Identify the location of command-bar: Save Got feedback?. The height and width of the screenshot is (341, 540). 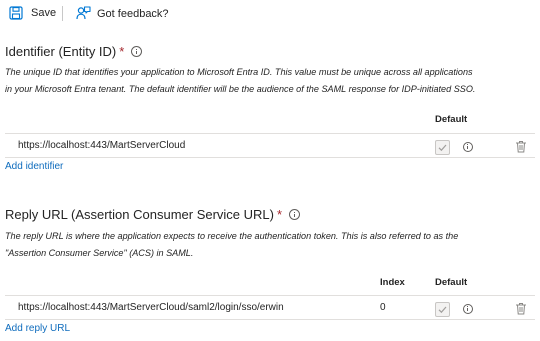
(270, 14).